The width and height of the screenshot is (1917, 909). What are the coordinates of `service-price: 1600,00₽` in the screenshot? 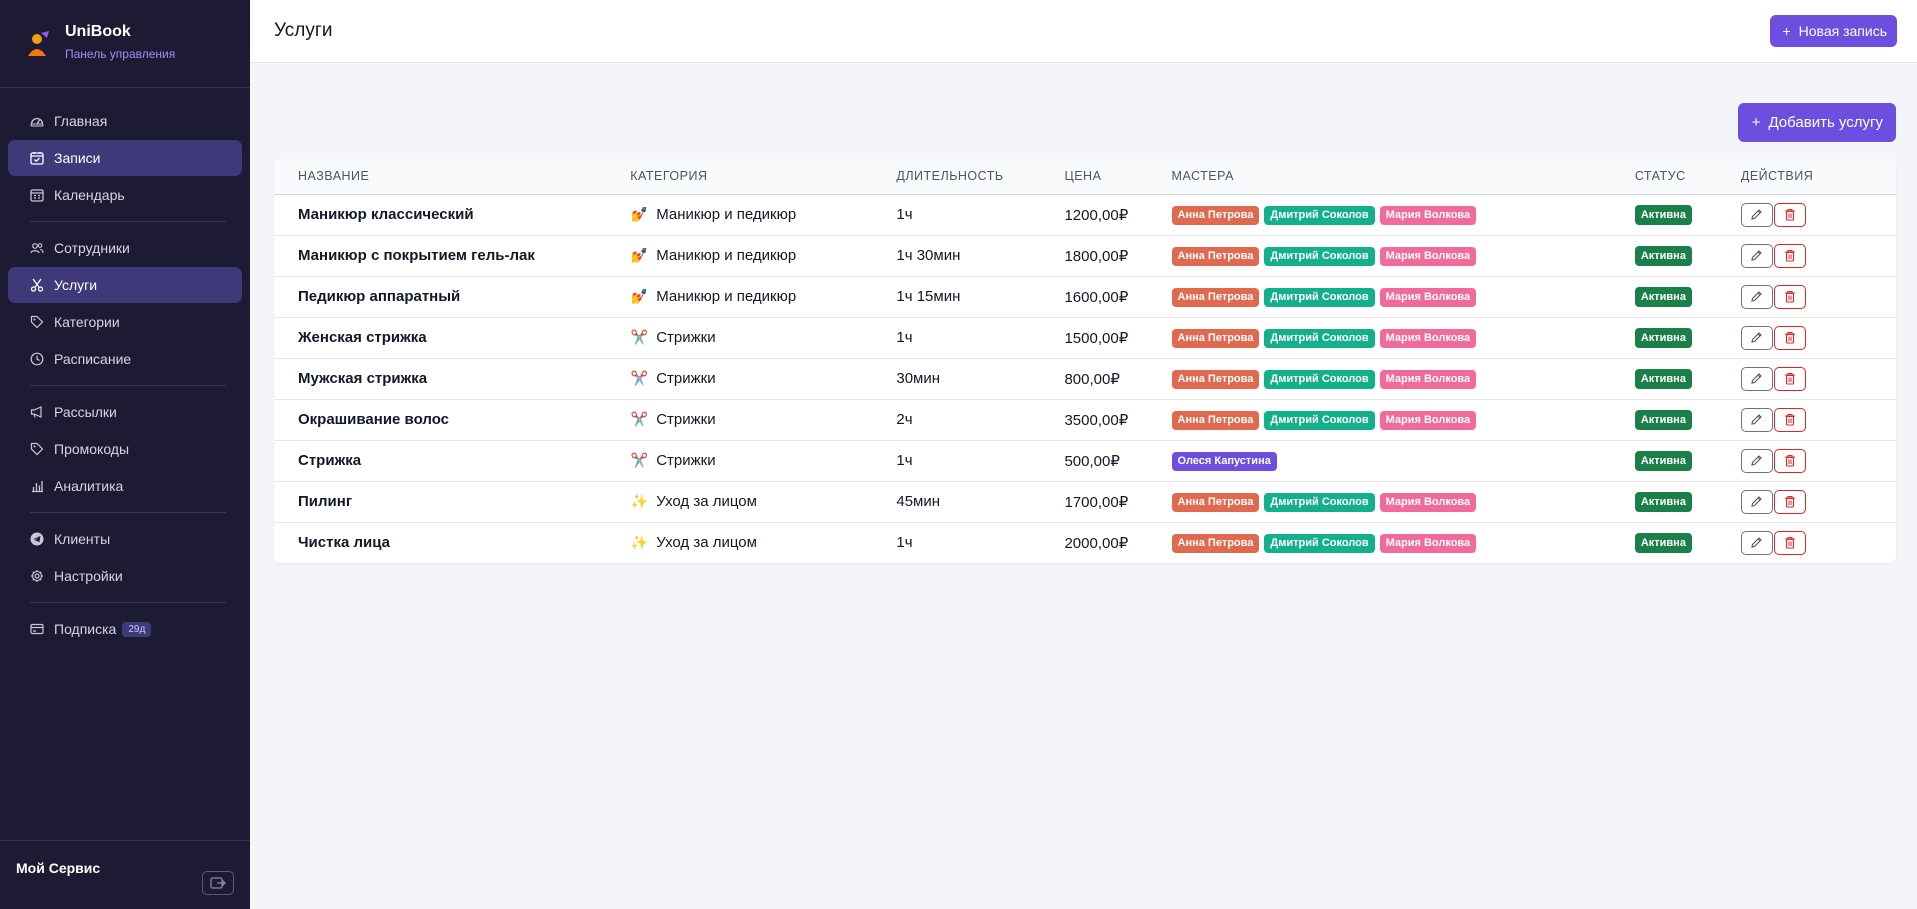 It's located at (1096, 297).